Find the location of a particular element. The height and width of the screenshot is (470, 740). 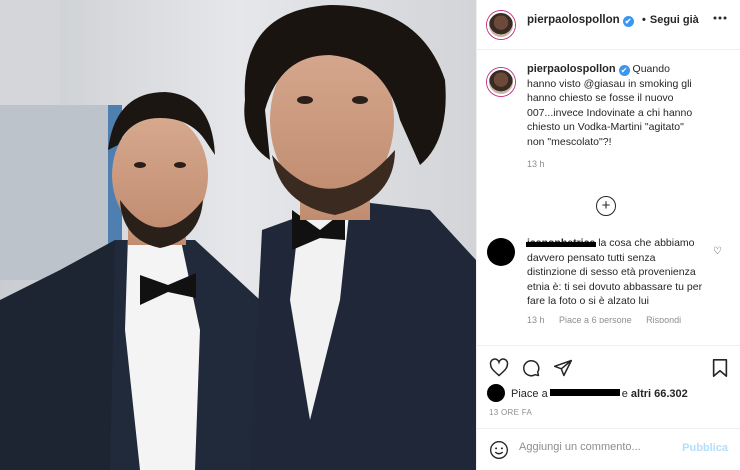

liker-username-redacted is located at coordinates (584, 392).